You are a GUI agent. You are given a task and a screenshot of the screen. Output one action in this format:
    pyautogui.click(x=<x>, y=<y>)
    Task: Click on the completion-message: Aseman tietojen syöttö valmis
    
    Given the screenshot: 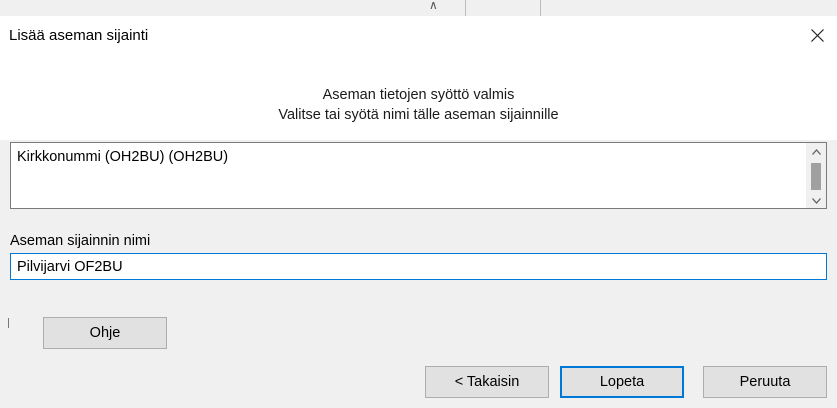 What is the action you would take?
    pyautogui.click(x=418, y=95)
    